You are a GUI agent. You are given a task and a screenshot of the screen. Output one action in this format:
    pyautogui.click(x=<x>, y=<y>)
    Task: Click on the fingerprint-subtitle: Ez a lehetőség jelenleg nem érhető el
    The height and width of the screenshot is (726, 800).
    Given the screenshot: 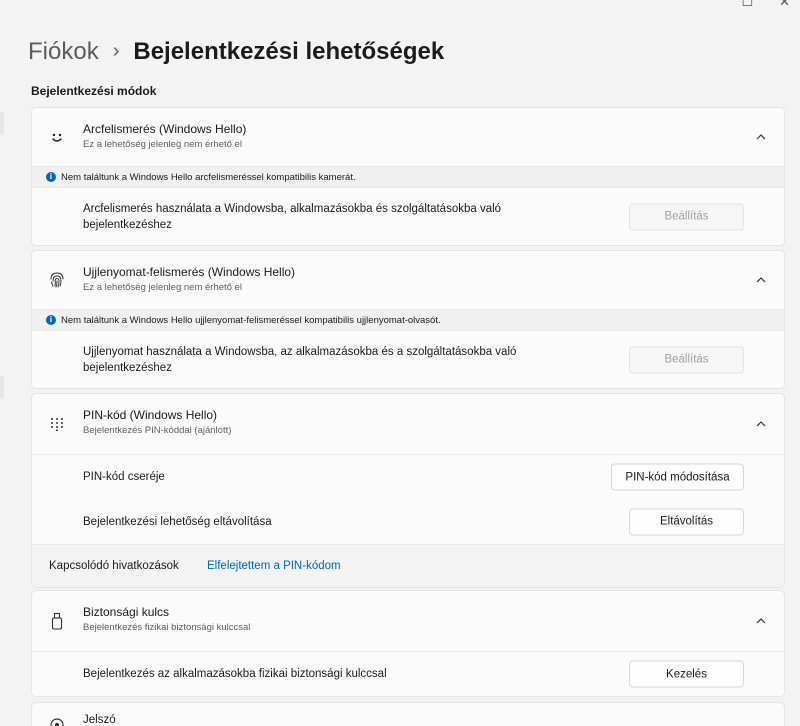 What is the action you would take?
    pyautogui.click(x=162, y=287)
    